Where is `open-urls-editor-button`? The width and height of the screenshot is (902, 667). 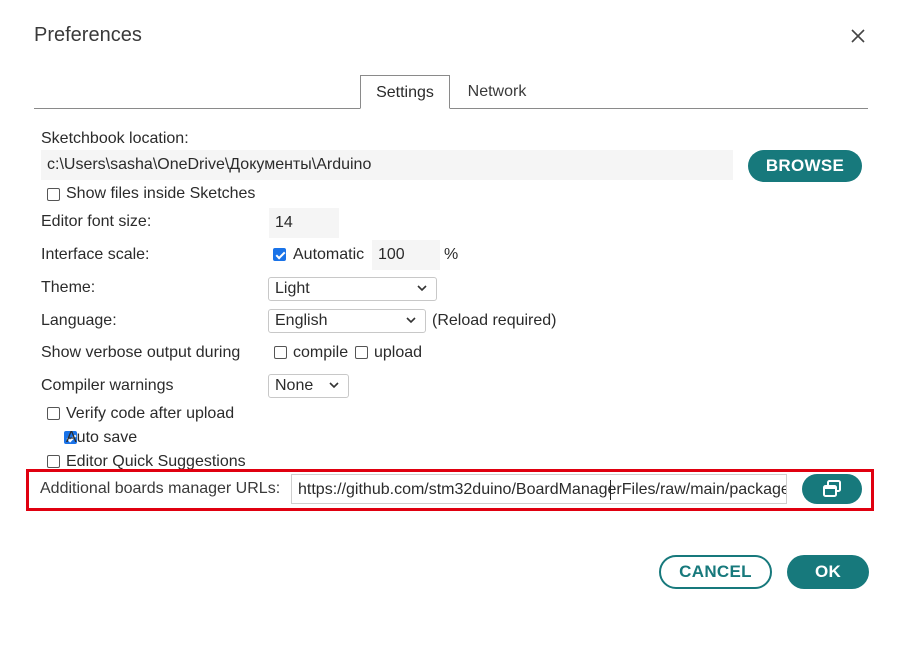 open-urls-editor-button is located at coordinates (832, 489).